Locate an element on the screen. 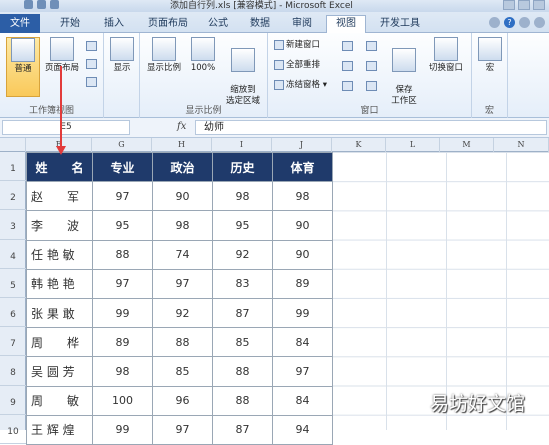  cell: 周 桦 is located at coordinates (60, 342).